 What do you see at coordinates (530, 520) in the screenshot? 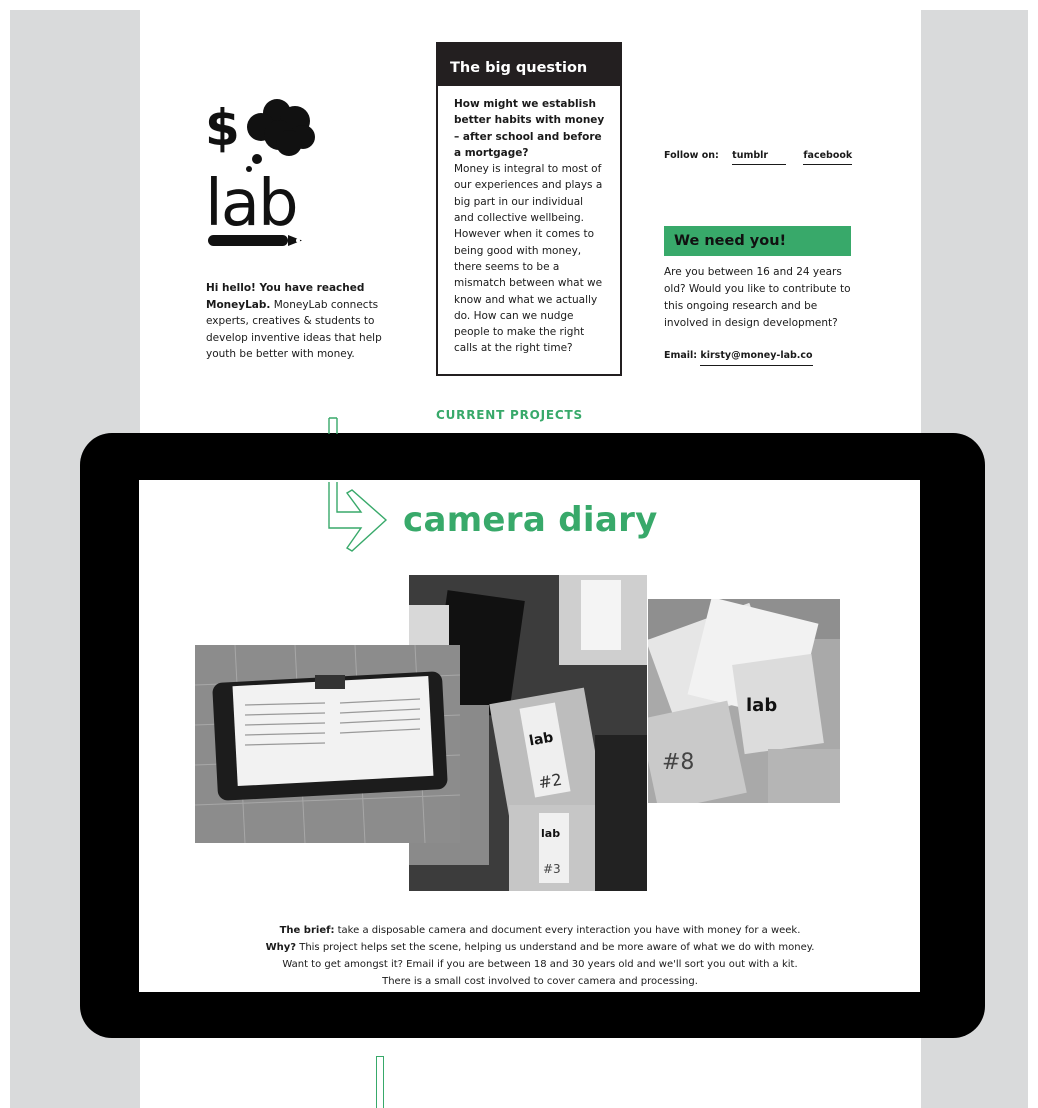
I see `project-title: camera diary` at bounding box center [530, 520].